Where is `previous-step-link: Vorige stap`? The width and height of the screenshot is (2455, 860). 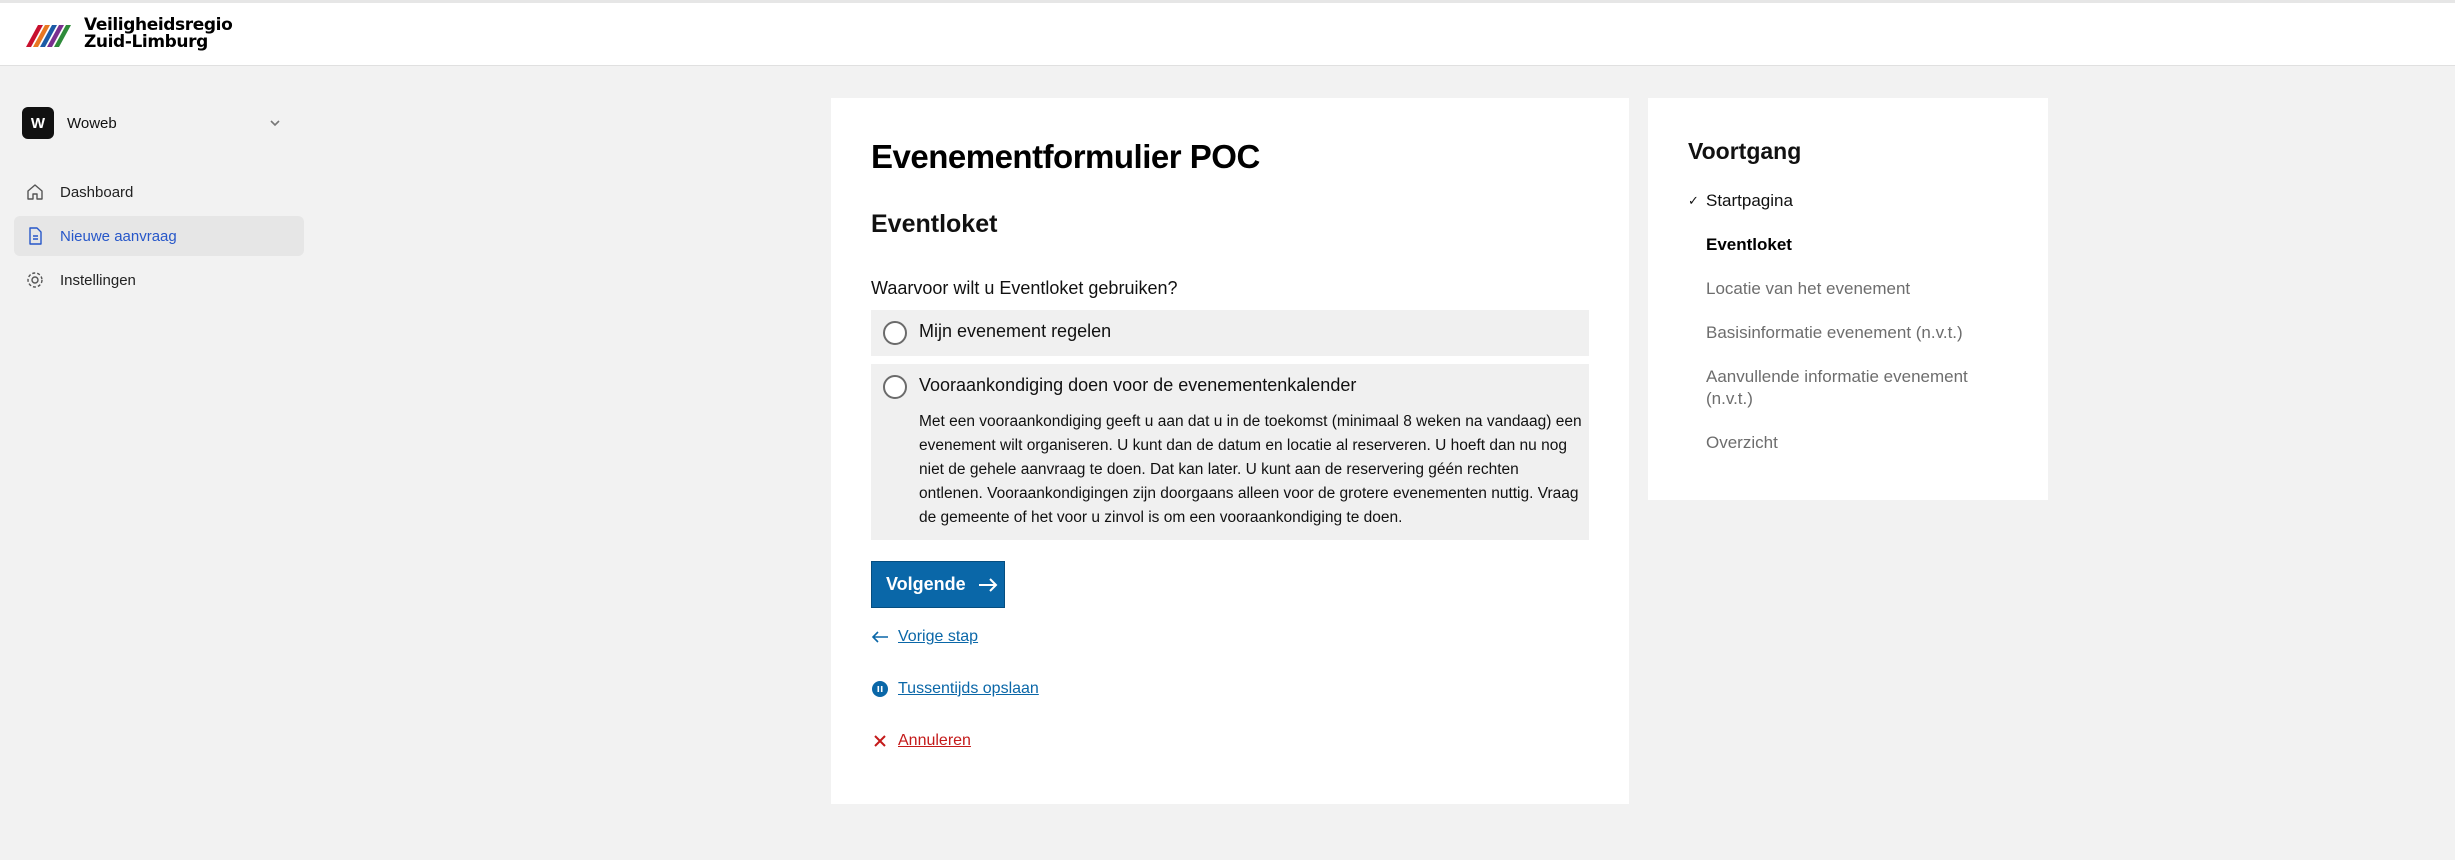
previous-step-link: Vorige stap is located at coordinates (924, 637).